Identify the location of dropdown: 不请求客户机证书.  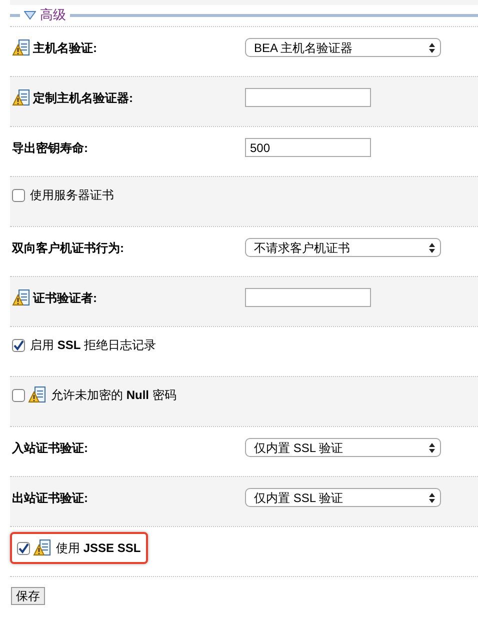
(343, 247).